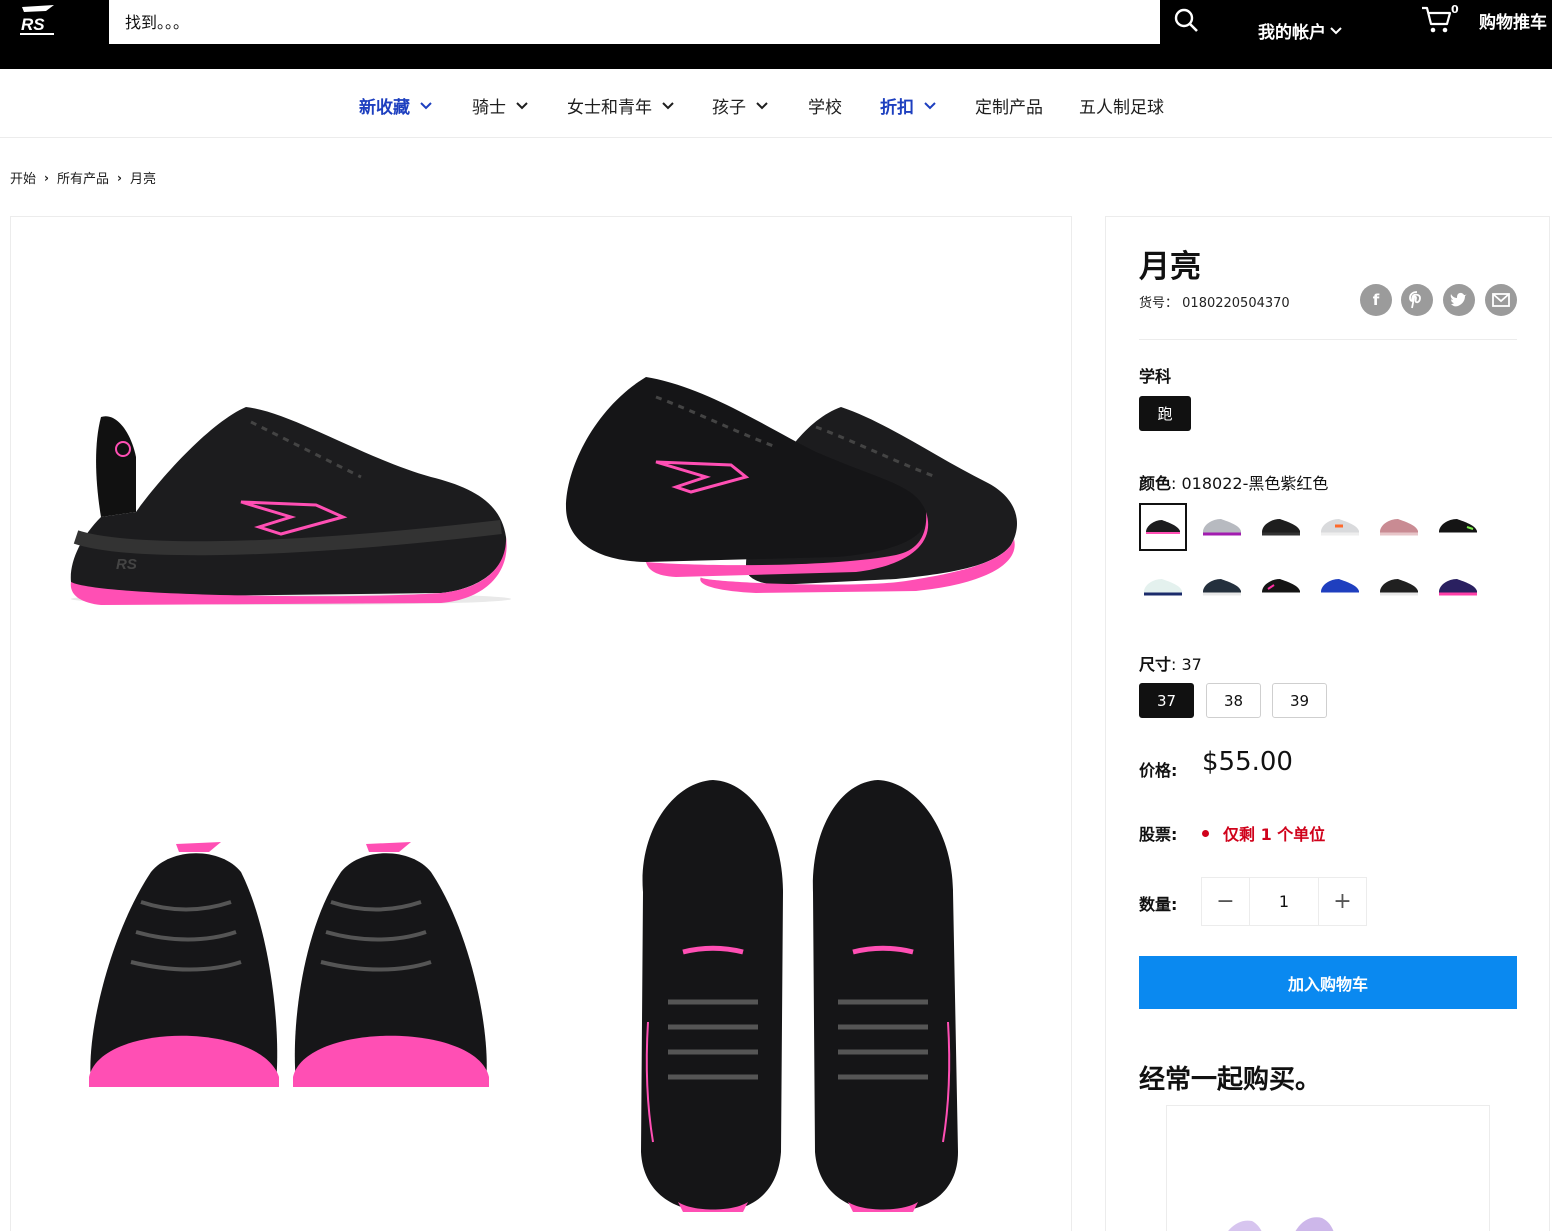 The width and height of the screenshot is (1552, 1231). I want to click on stock-dot-icon, so click(1205, 833).